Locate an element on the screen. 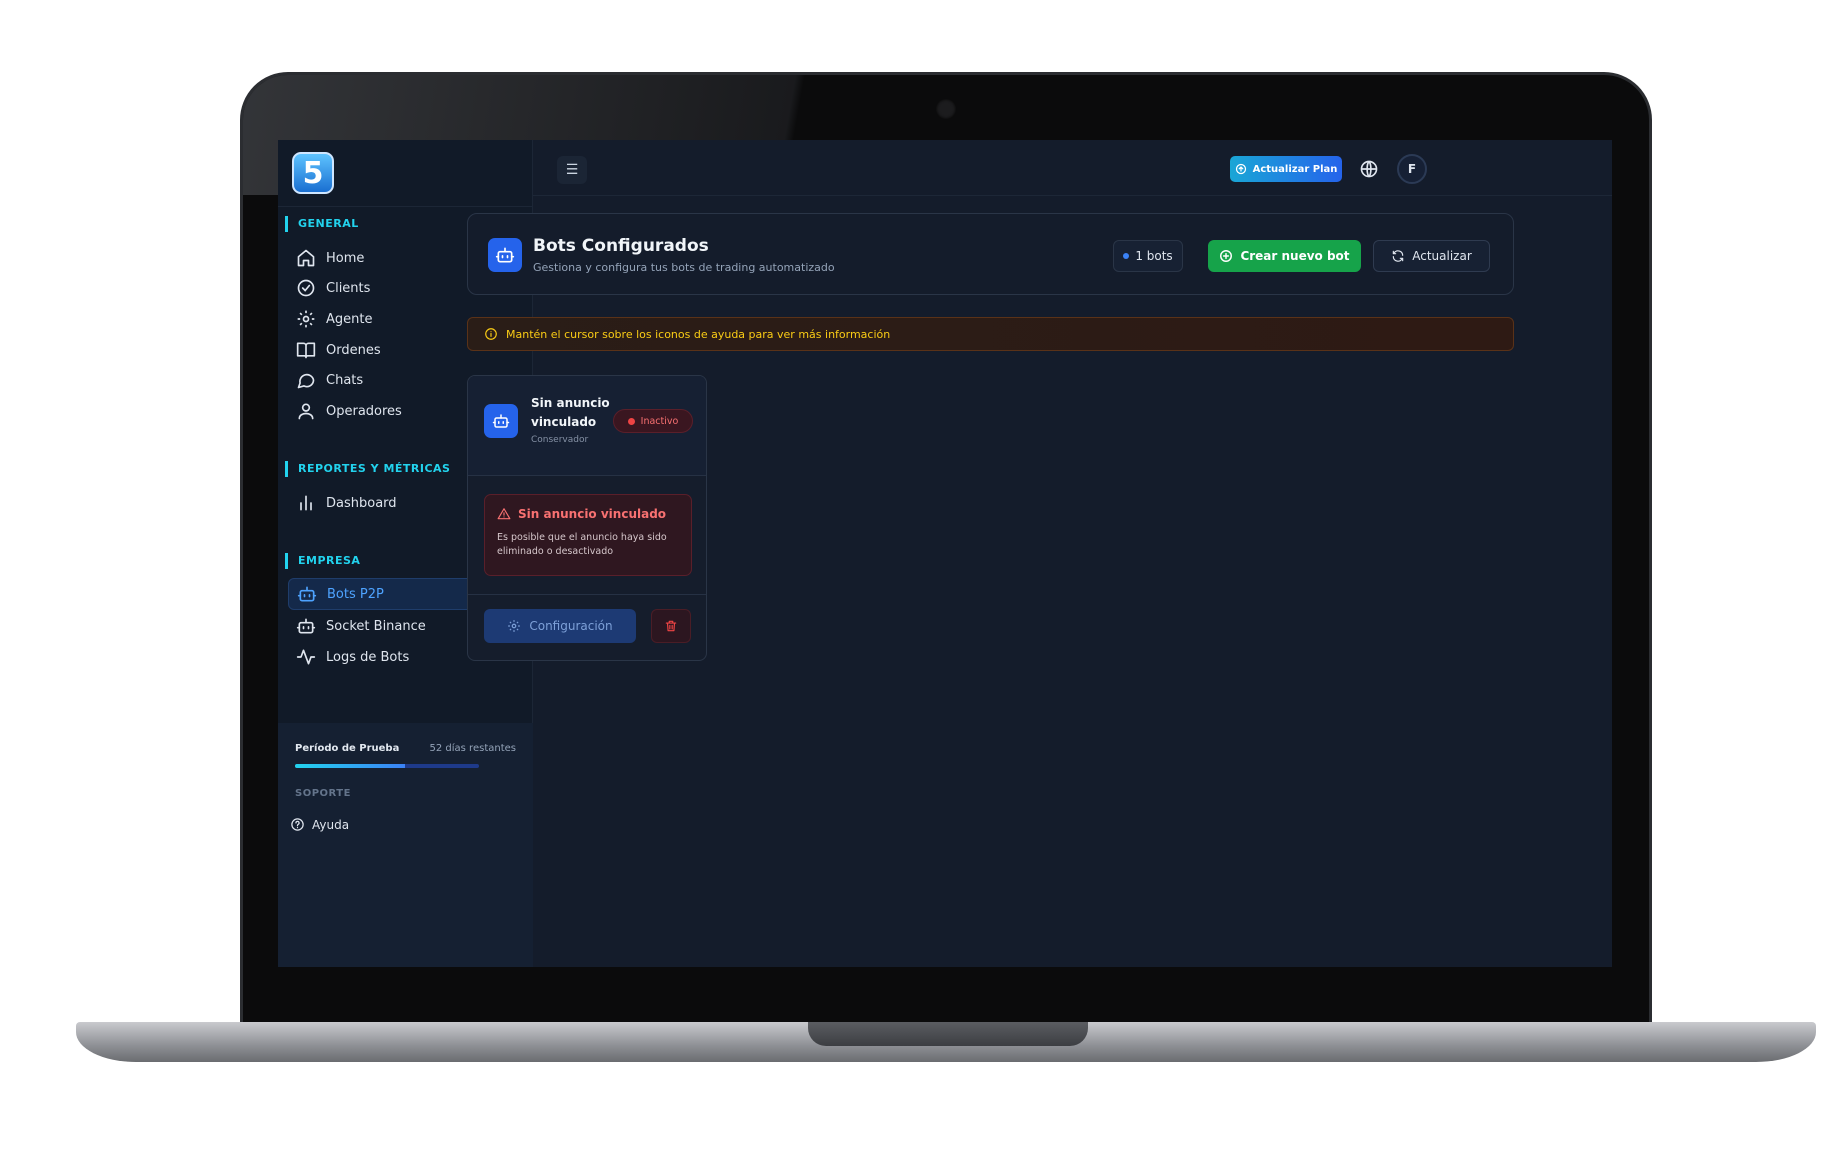 The width and height of the screenshot is (1846, 1152). topbar: ☰ Actualizar Plan F is located at coordinates (1072, 168).